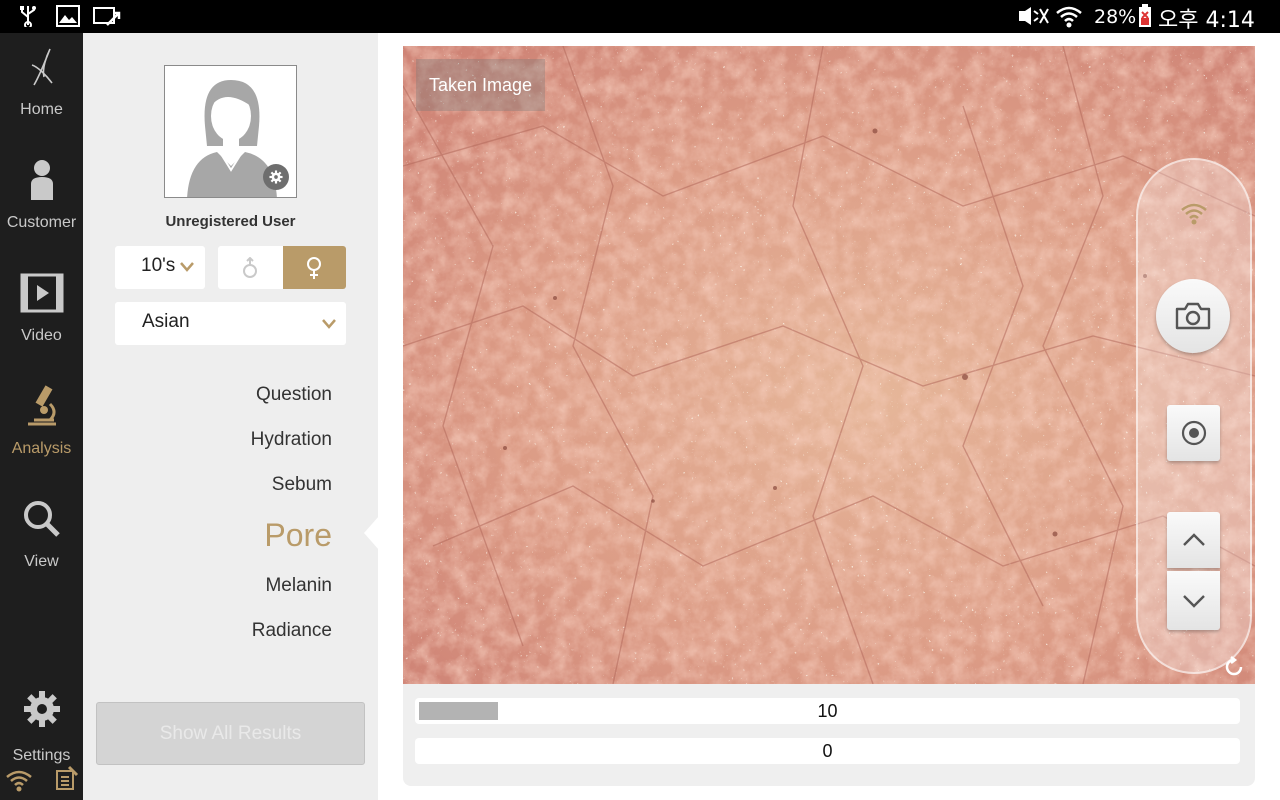 The image size is (1280, 800). What do you see at coordinates (166, 321) in the screenshot?
I see `ethnicity-value: Asian` at bounding box center [166, 321].